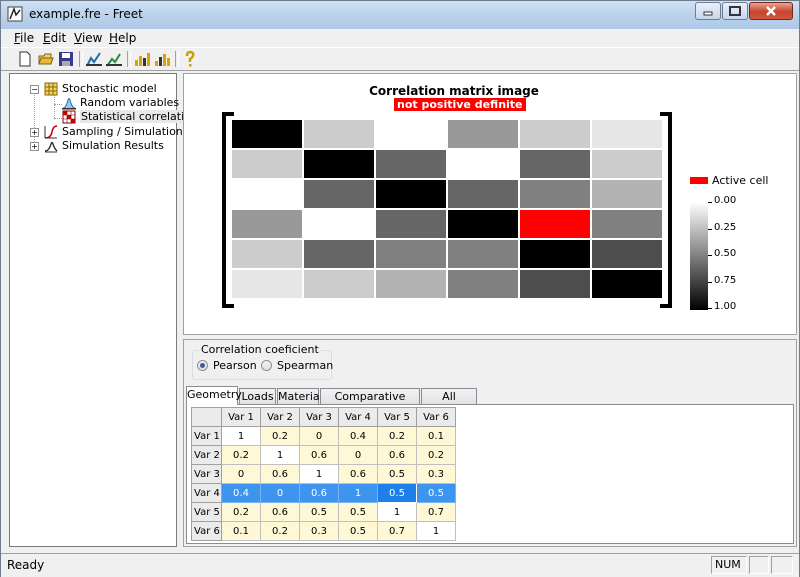 The width and height of the screenshot is (800, 577). What do you see at coordinates (206, 436) in the screenshot?
I see `row-header: Var 1` at bounding box center [206, 436].